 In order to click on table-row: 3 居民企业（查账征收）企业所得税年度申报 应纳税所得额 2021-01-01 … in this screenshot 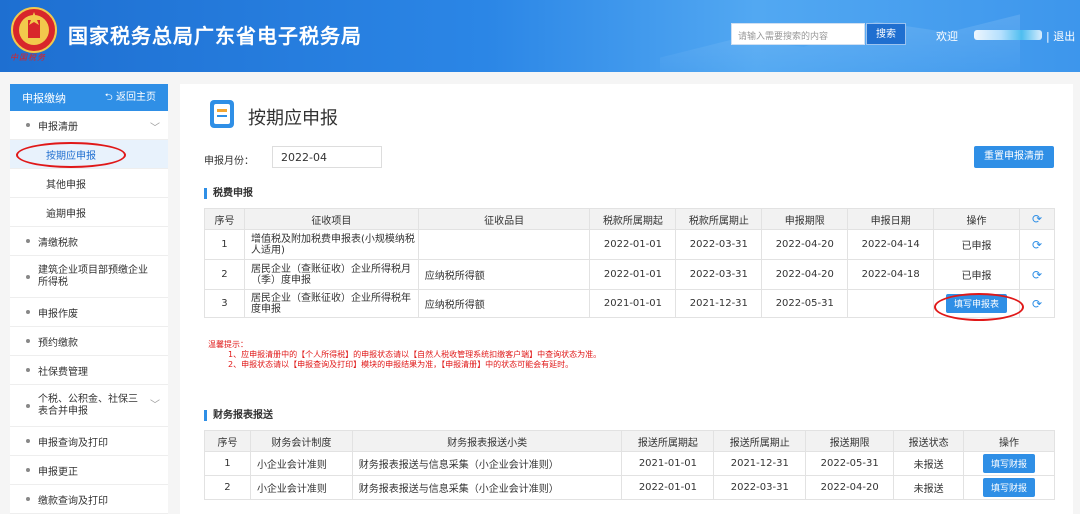, I will do `click(629, 303)`.